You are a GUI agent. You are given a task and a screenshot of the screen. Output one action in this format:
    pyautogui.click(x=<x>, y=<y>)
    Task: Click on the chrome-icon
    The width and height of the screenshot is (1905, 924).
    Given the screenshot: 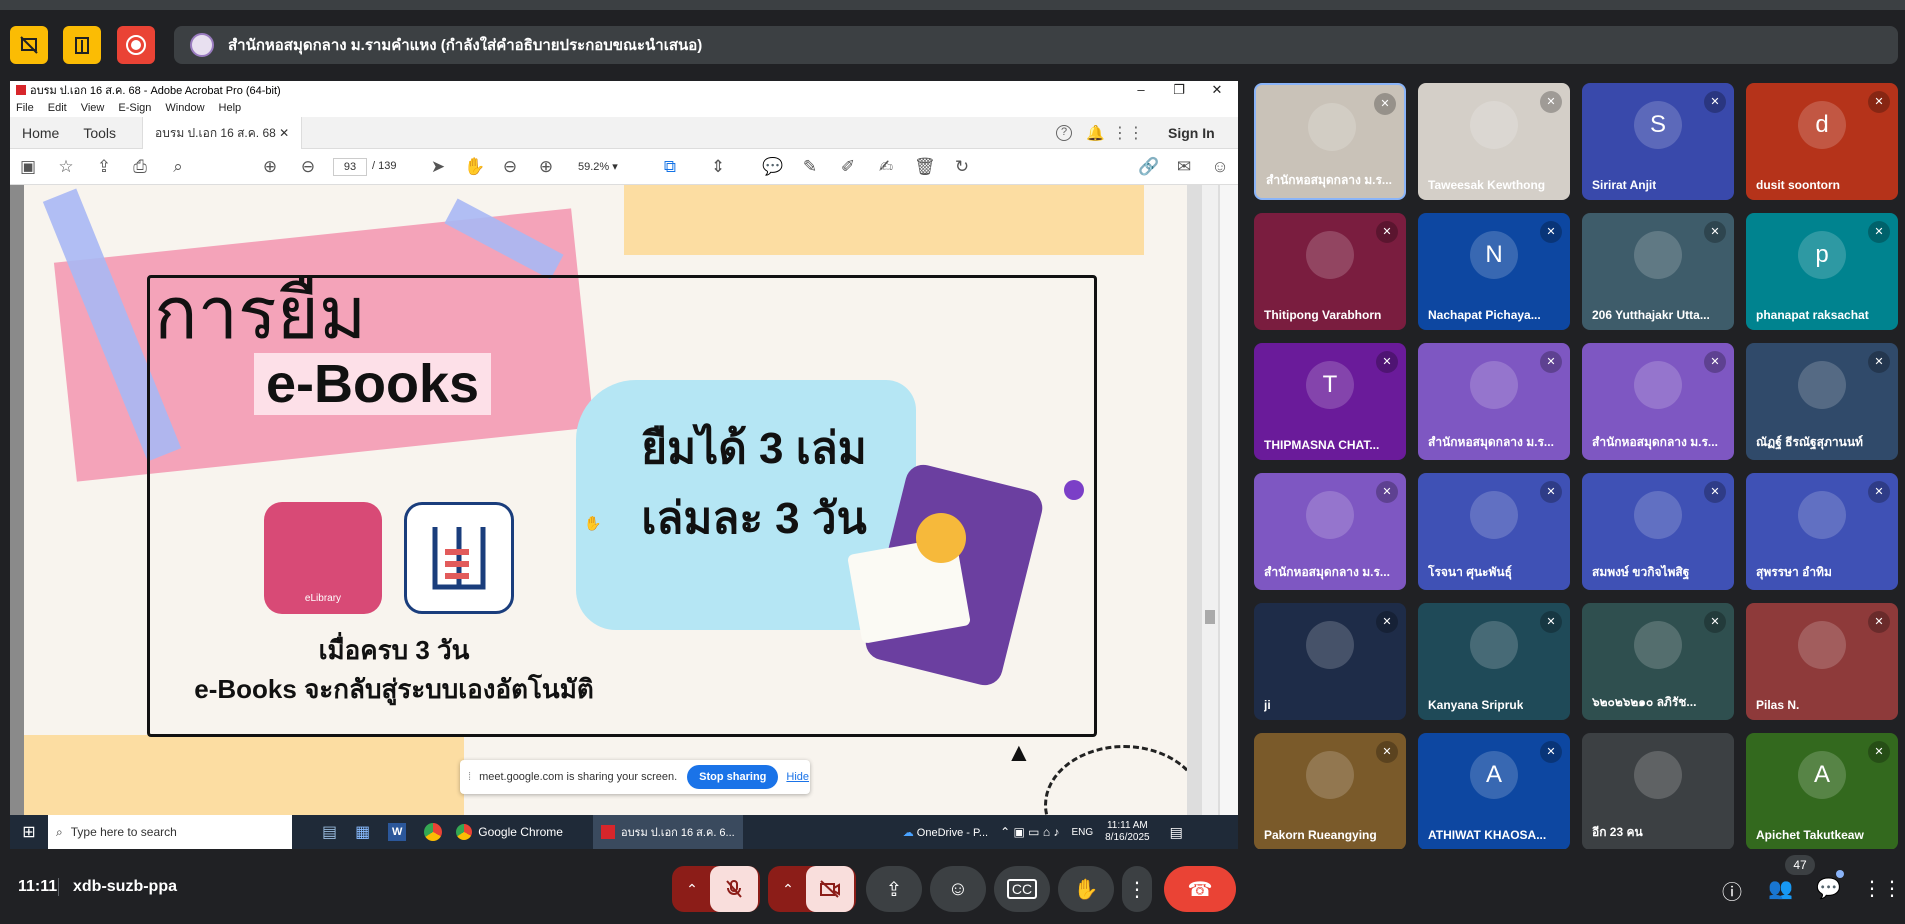 What is the action you would take?
    pyautogui.click(x=433, y=832)
    